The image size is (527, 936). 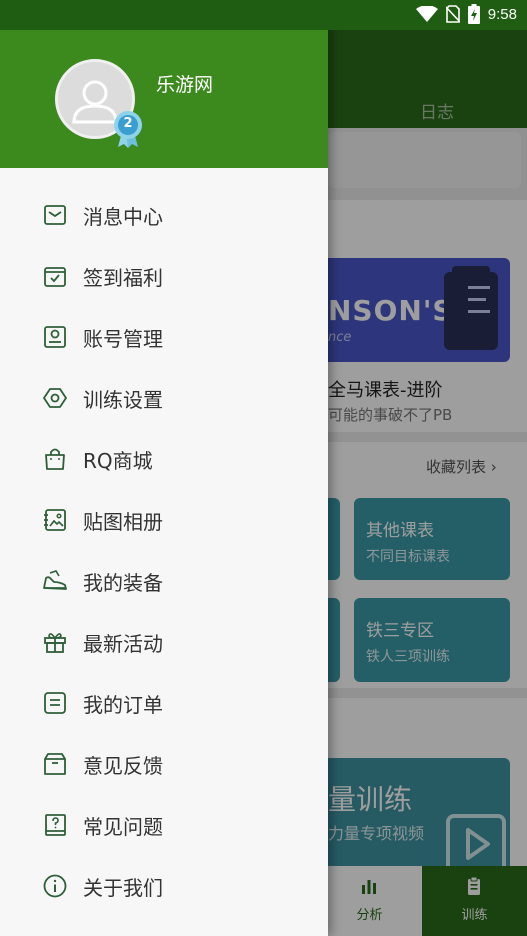 I want to click on menu-item-checkin: 签到福利, so click(x=164, y=275).